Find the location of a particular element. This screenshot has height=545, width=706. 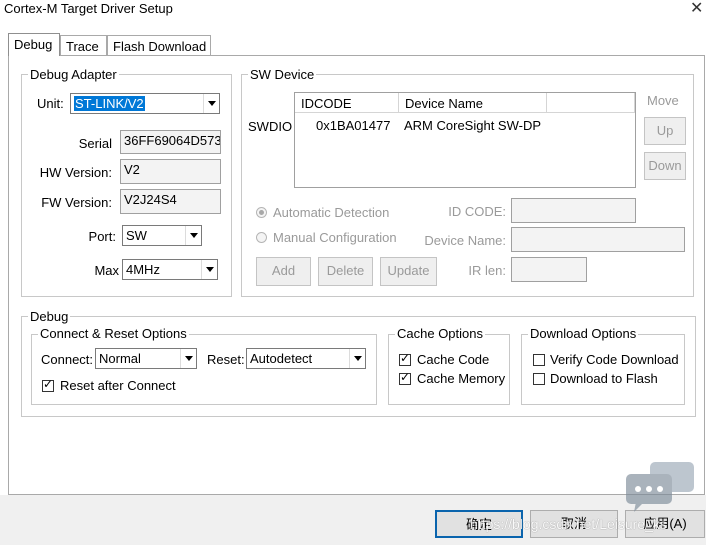

hw-version-field: V2 is located at coordinates (170, 171).